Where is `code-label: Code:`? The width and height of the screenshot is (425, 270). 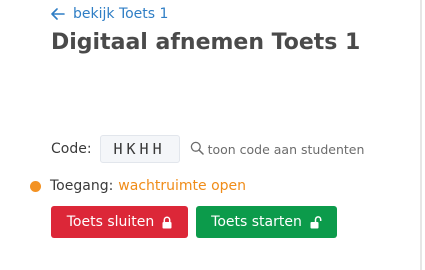
code-label: Code: is located at coordinates (71, 149).